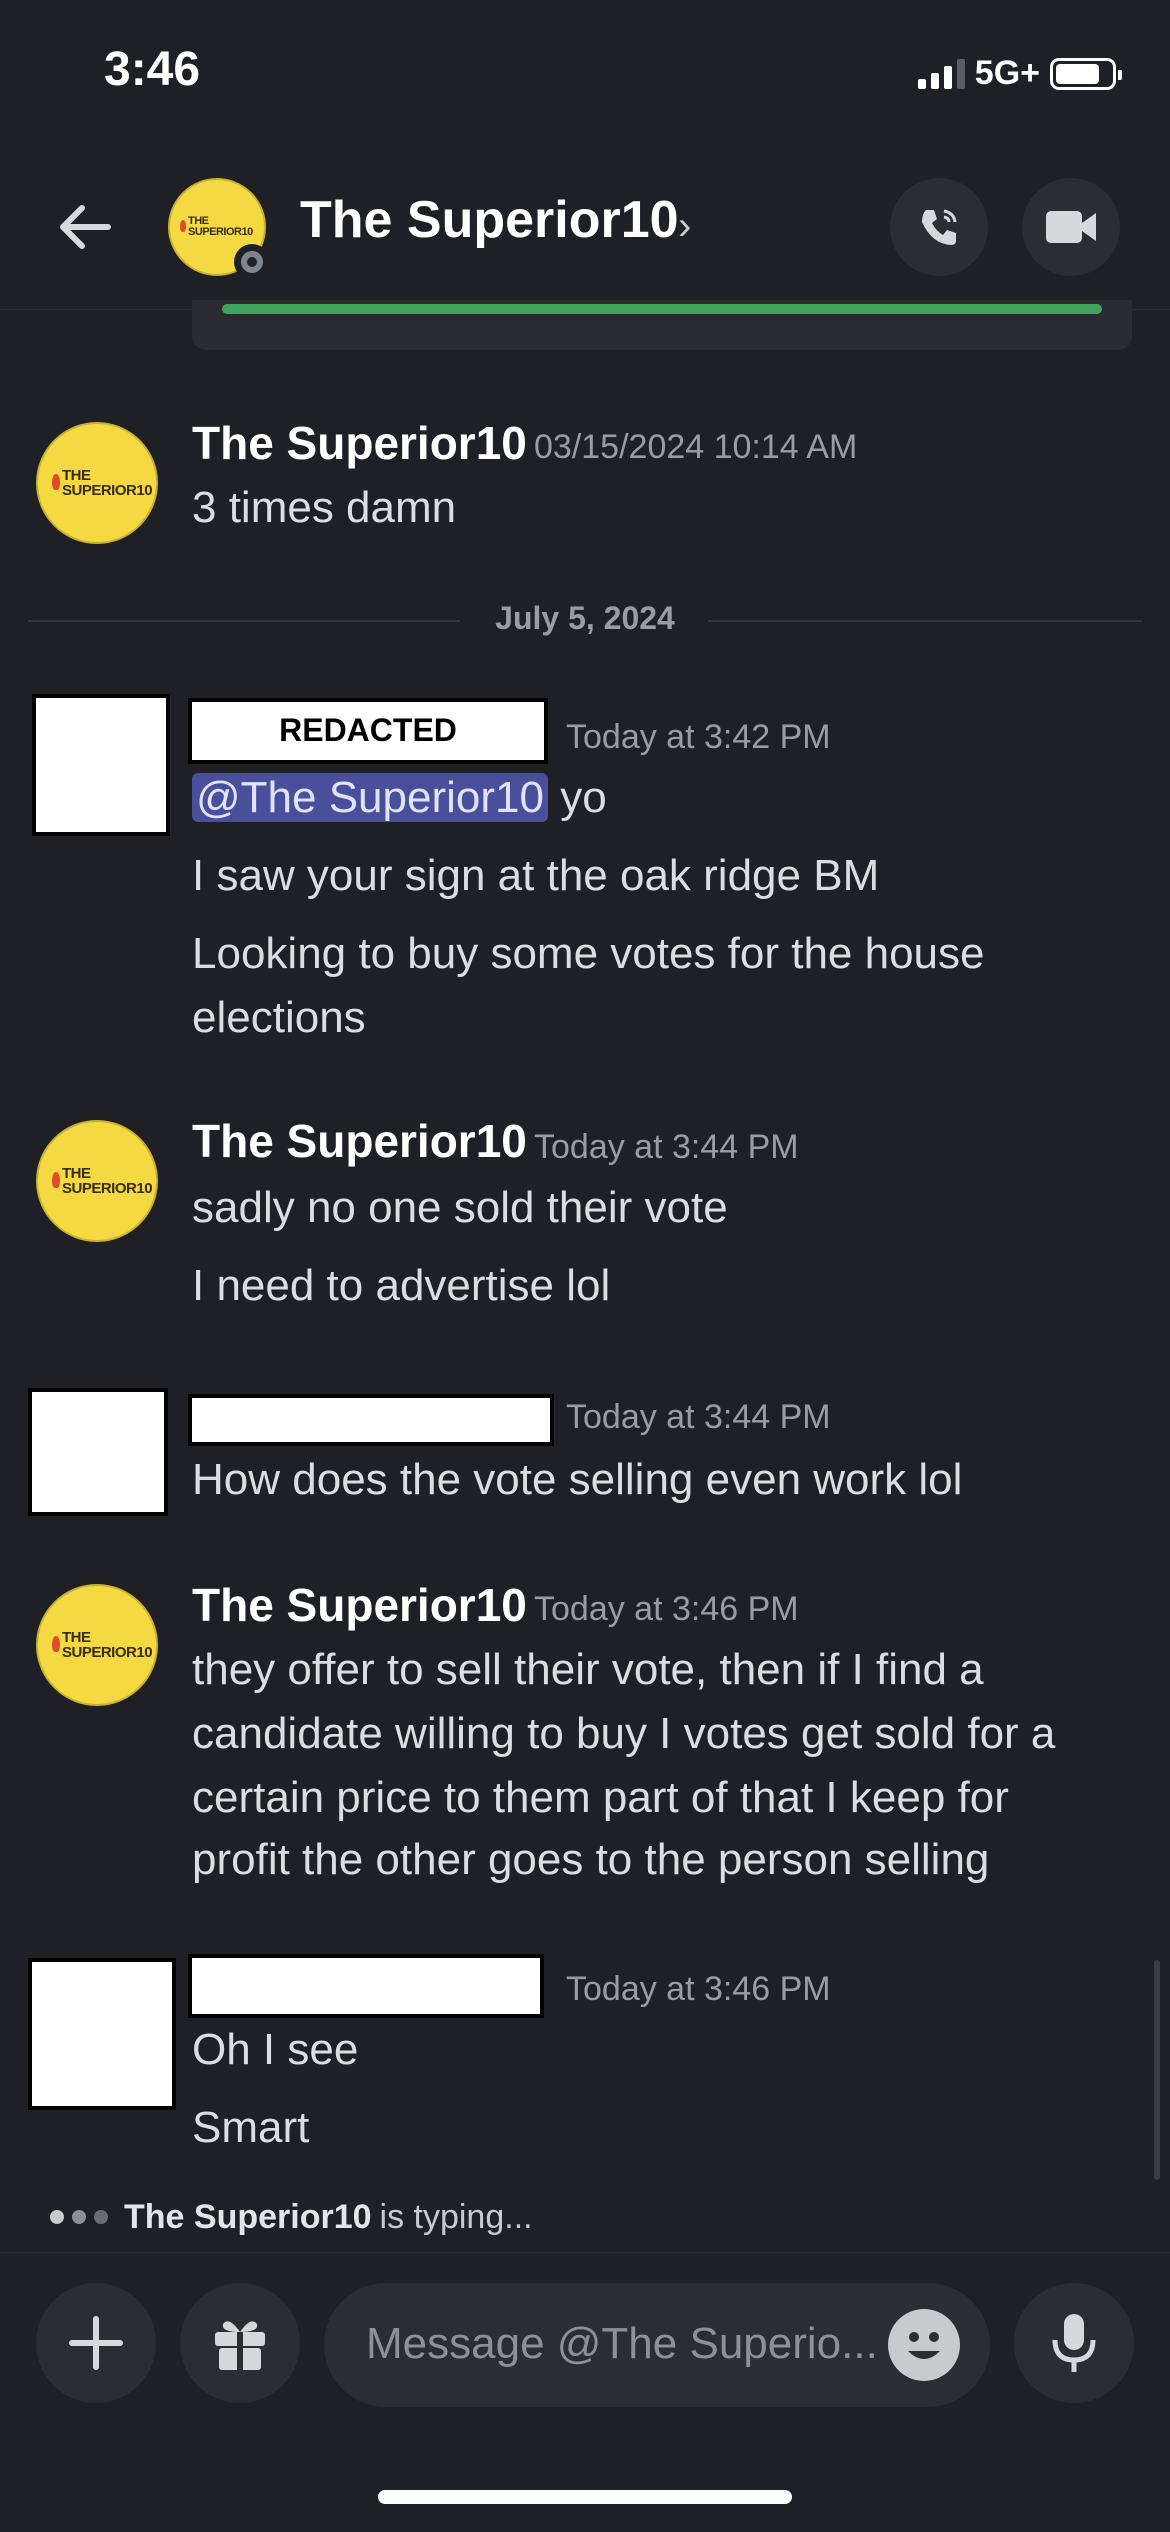 The height and width of the screenshot is (2532, 1170). I want to click on message-input-pill, so click(657, 2345).